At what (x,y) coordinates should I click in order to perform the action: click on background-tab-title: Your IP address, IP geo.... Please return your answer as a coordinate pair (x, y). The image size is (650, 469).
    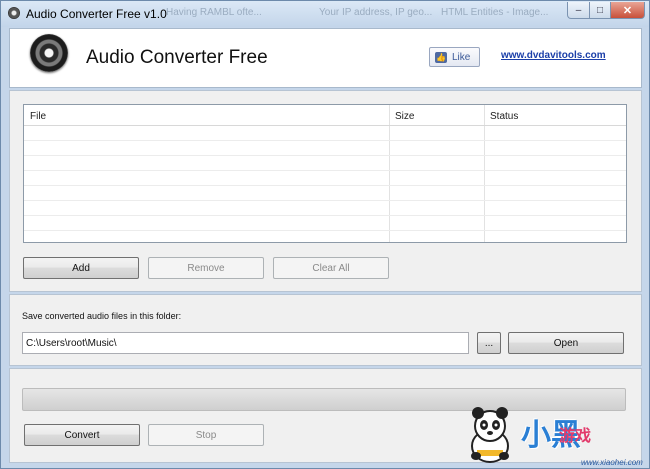
    Looking at the image, I should click on (376, 12).